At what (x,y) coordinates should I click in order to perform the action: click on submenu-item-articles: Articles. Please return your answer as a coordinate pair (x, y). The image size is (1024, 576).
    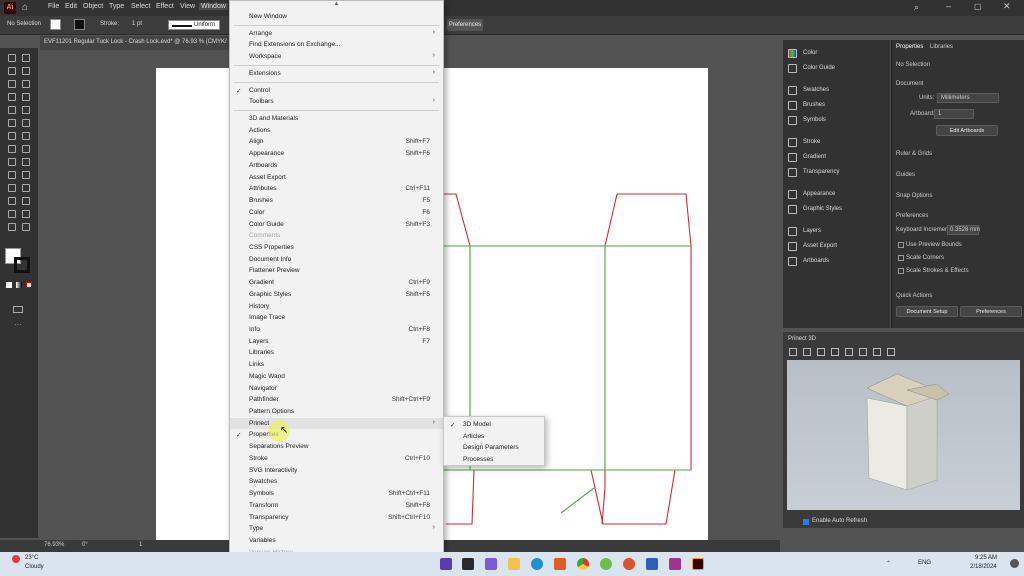
    Looking at the image, I should click on (494, 437).